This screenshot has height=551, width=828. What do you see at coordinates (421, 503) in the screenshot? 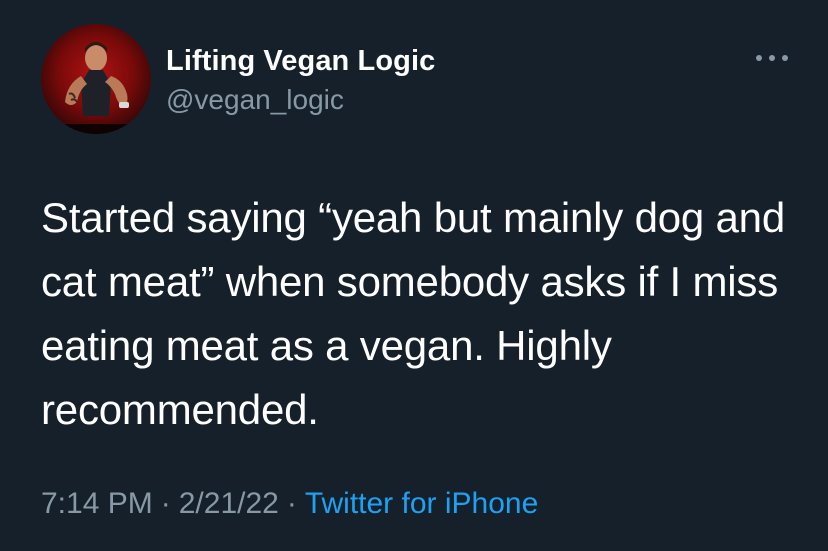
I see `tweet-source-link: Twitter for iPhone` at bounding box center [421, 503].